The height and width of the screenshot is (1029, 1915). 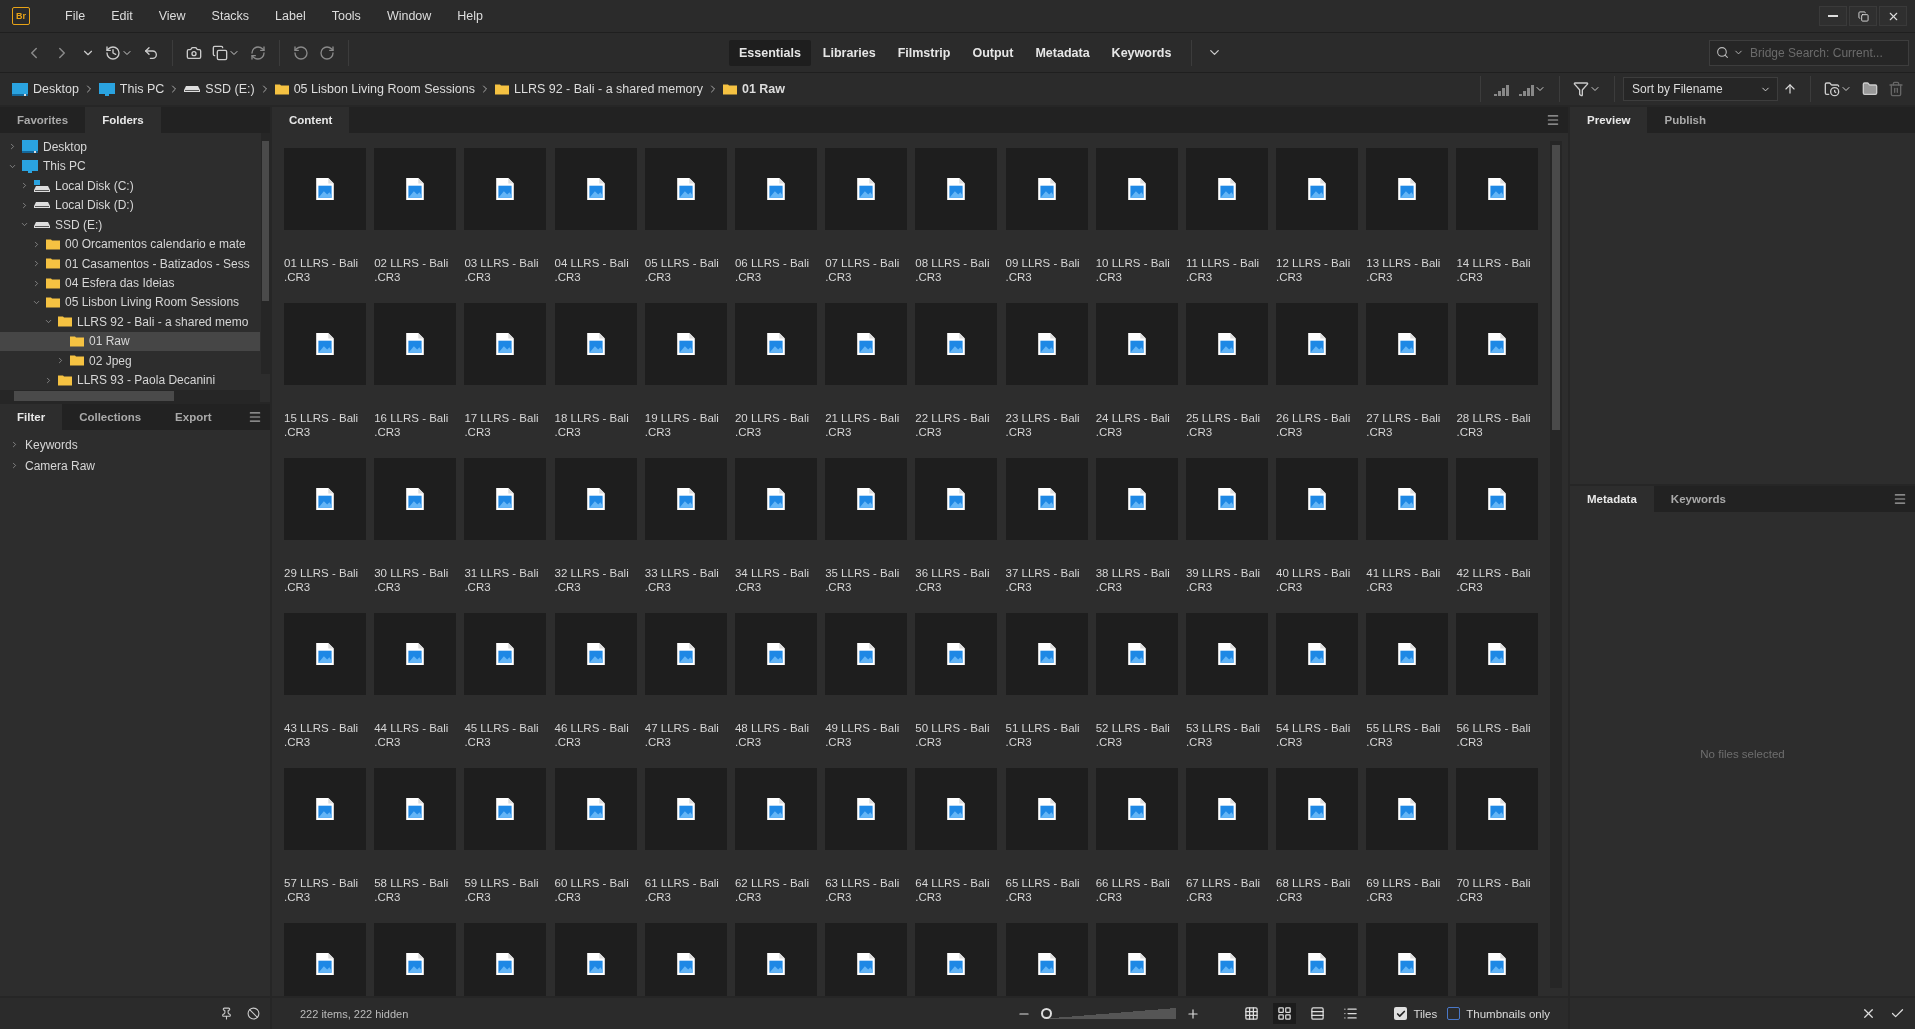 What do you see at coordinates (226, 1013) in the screenshot?
I see `pin-icon` at bounding box center [226, 1013].